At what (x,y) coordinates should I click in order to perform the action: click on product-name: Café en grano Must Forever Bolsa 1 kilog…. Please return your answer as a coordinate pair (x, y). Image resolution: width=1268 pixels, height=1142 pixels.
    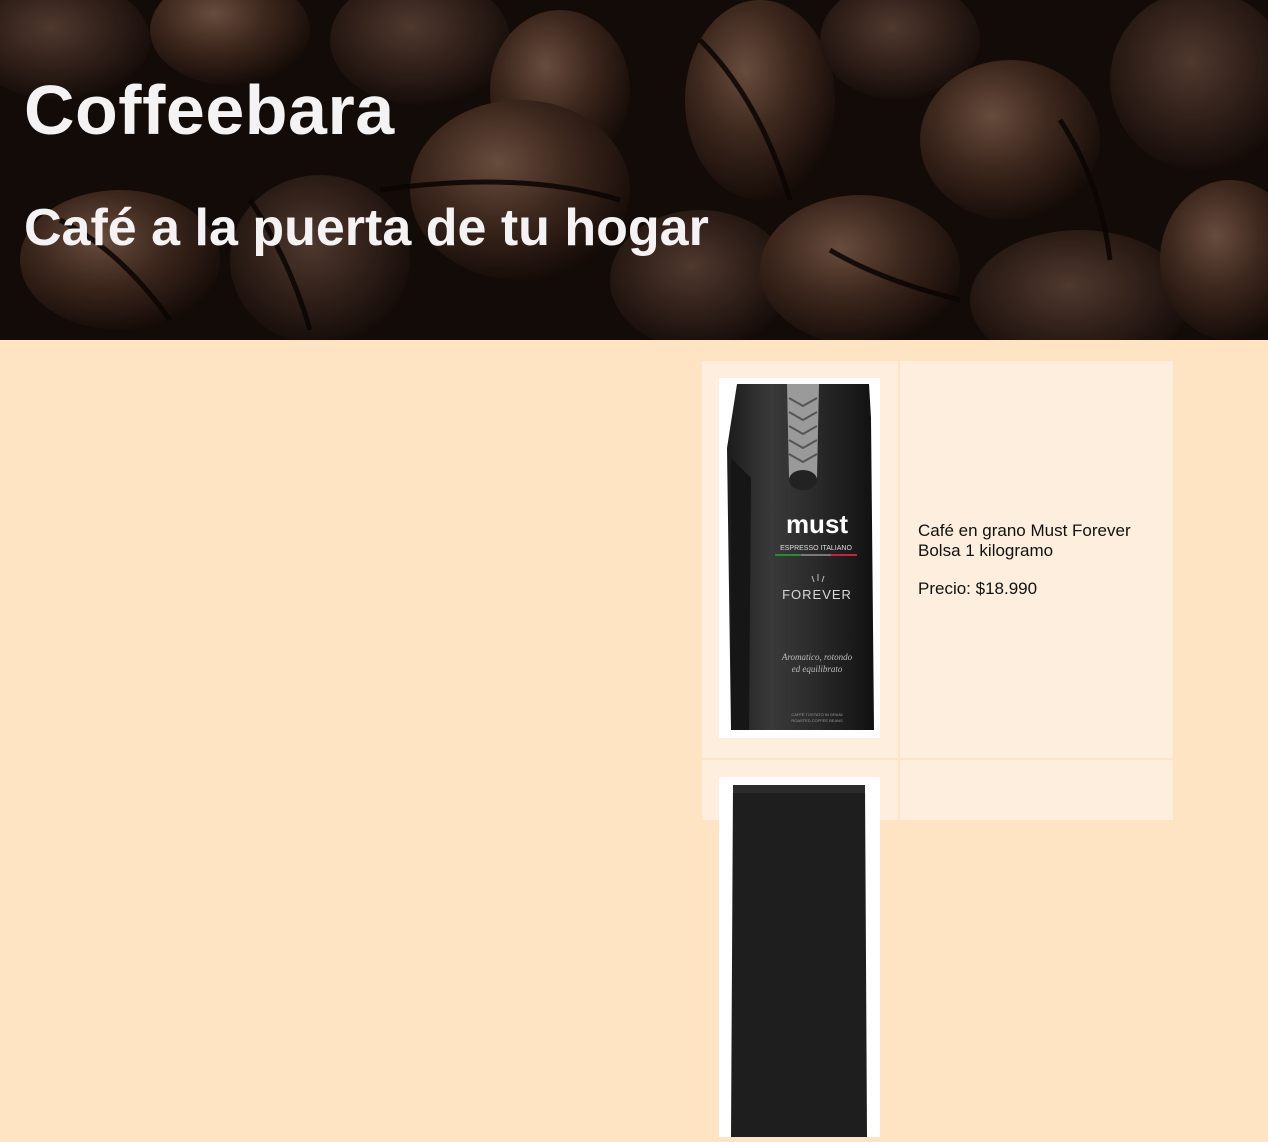
    Looking at the image, I should click on (1036, 541).